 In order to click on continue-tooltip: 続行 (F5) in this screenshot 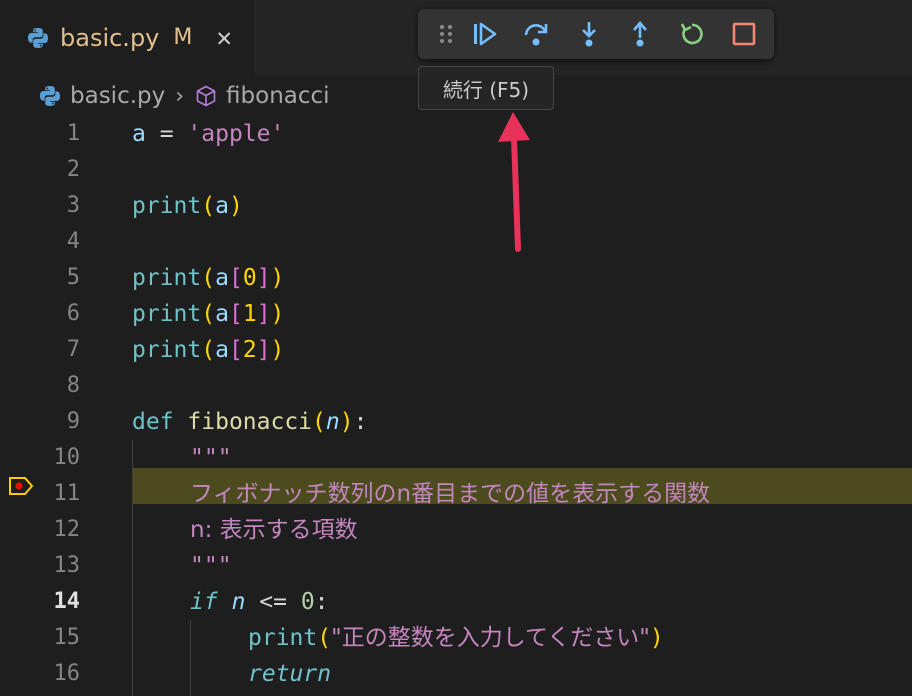, I will do `click(486, 88)`.